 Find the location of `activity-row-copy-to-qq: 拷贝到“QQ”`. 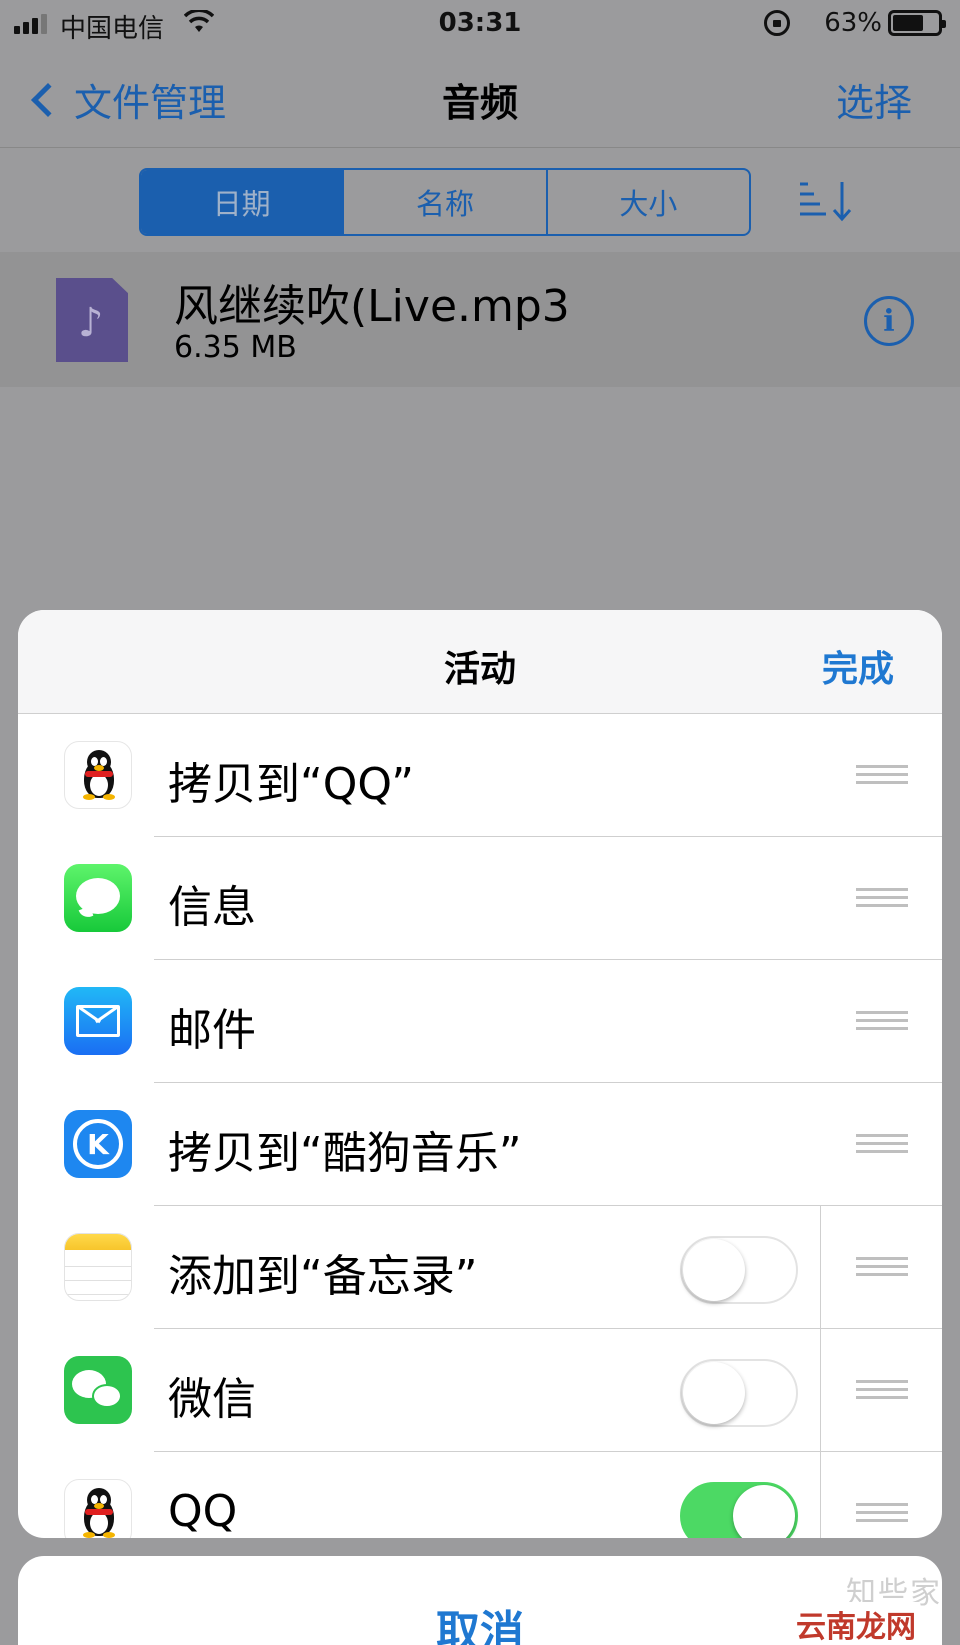

activity-row-copy-to-qq: 拷贝到“QQ” is located at coordinates (480, 775).